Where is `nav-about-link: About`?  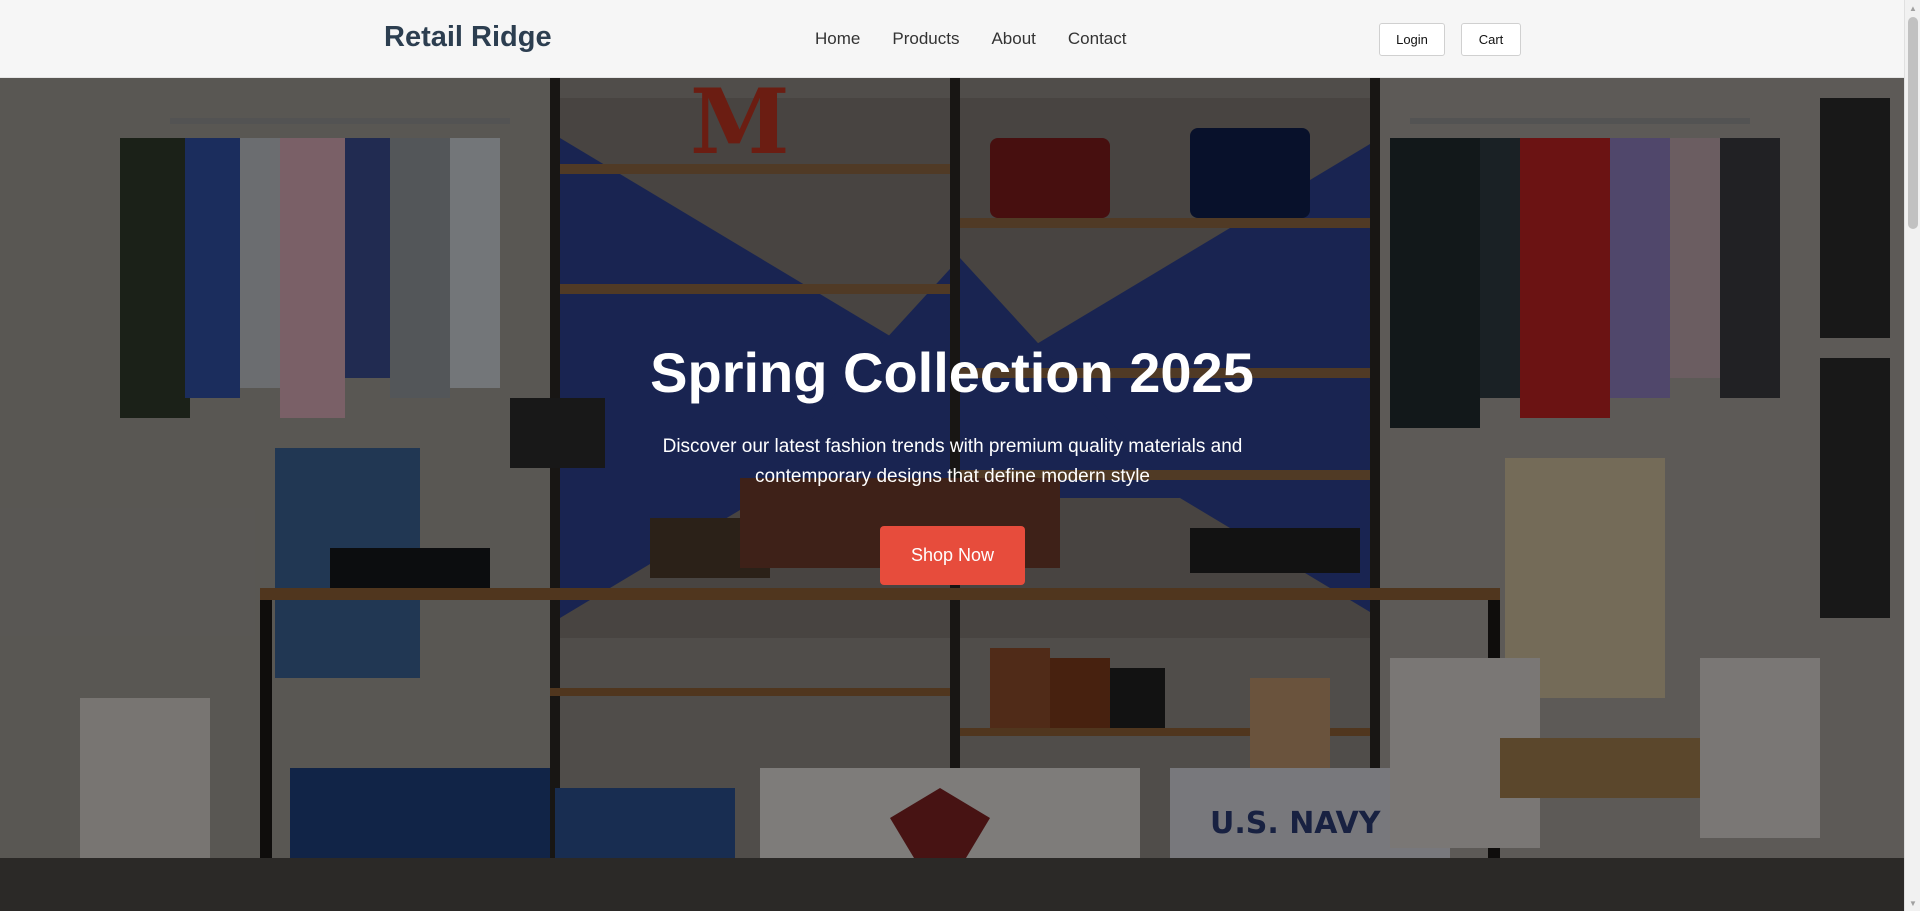 nav-about-link: About is located at coordinates (1013, 39).